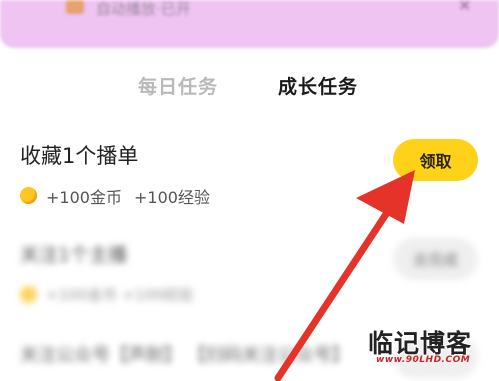 The image size is (499, 381). Describe the element at coordinates (172, 197) in the screenshot. I see `reward-exp: +100经验` at that location.